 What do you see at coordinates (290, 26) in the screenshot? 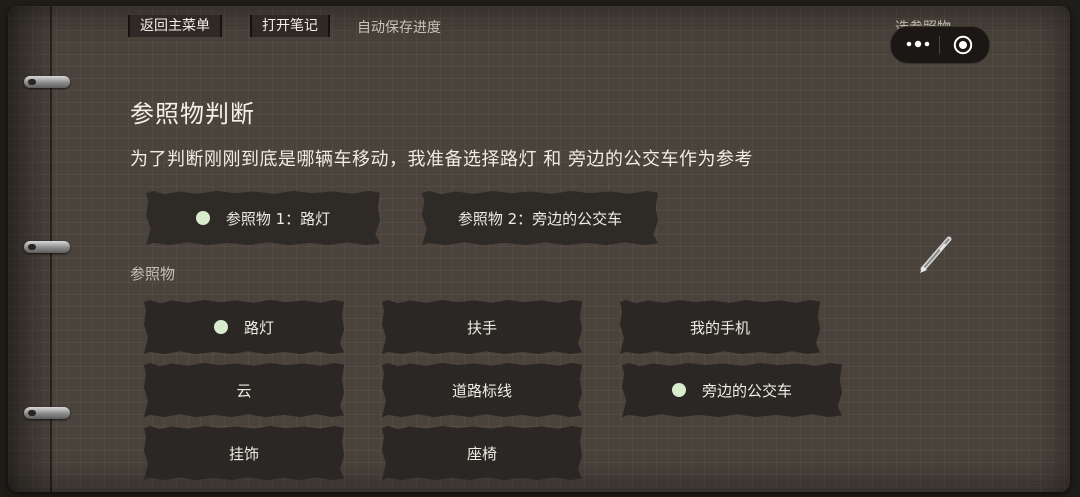
I see `open-notes-button: 打开笔记` at bounding box center [290, 26].